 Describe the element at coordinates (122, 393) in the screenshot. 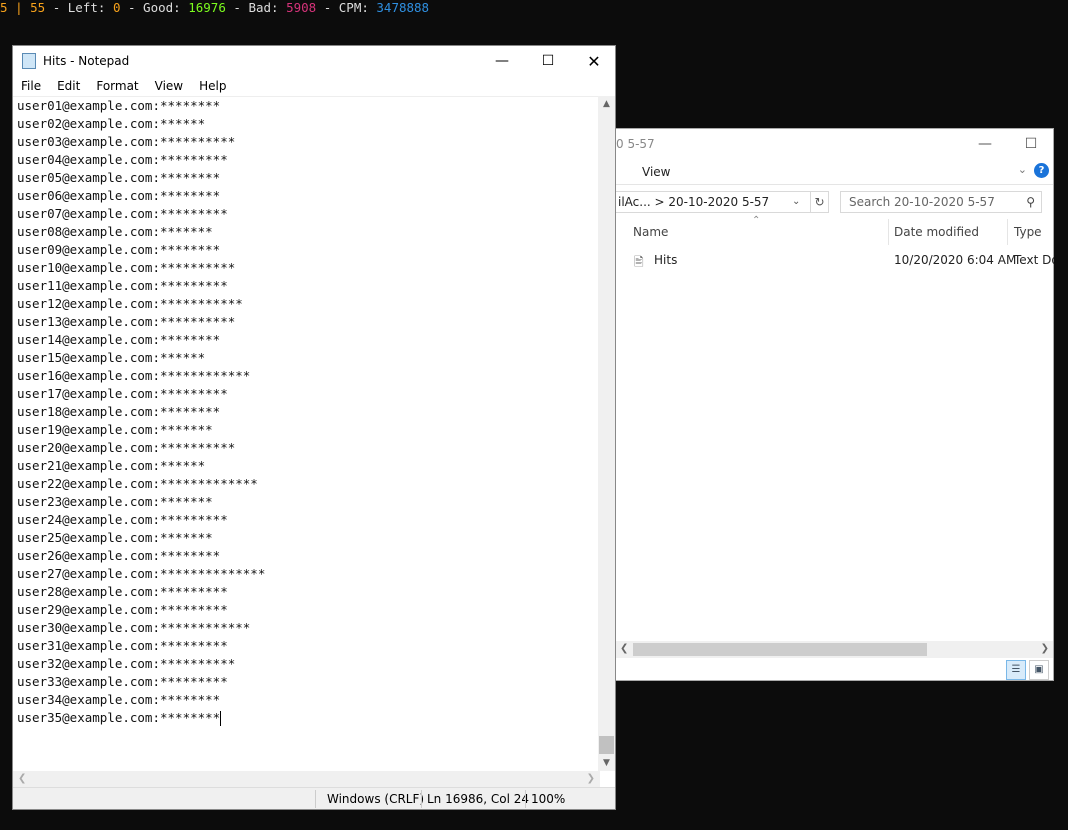

I see `text-line: user17@example.com:*********` at that location.